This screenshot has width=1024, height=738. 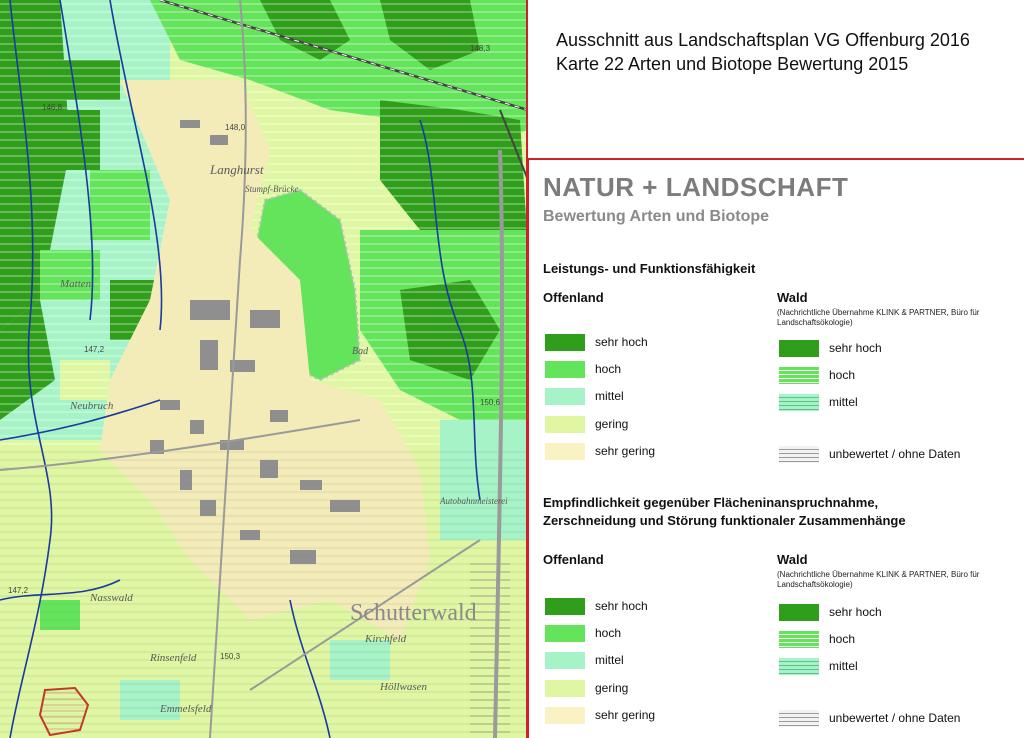 What do you see at coordinates (272, 189) in the screenshot?
I see `place-label: Stumpf-Brücke` at bounding box center [272, 189].